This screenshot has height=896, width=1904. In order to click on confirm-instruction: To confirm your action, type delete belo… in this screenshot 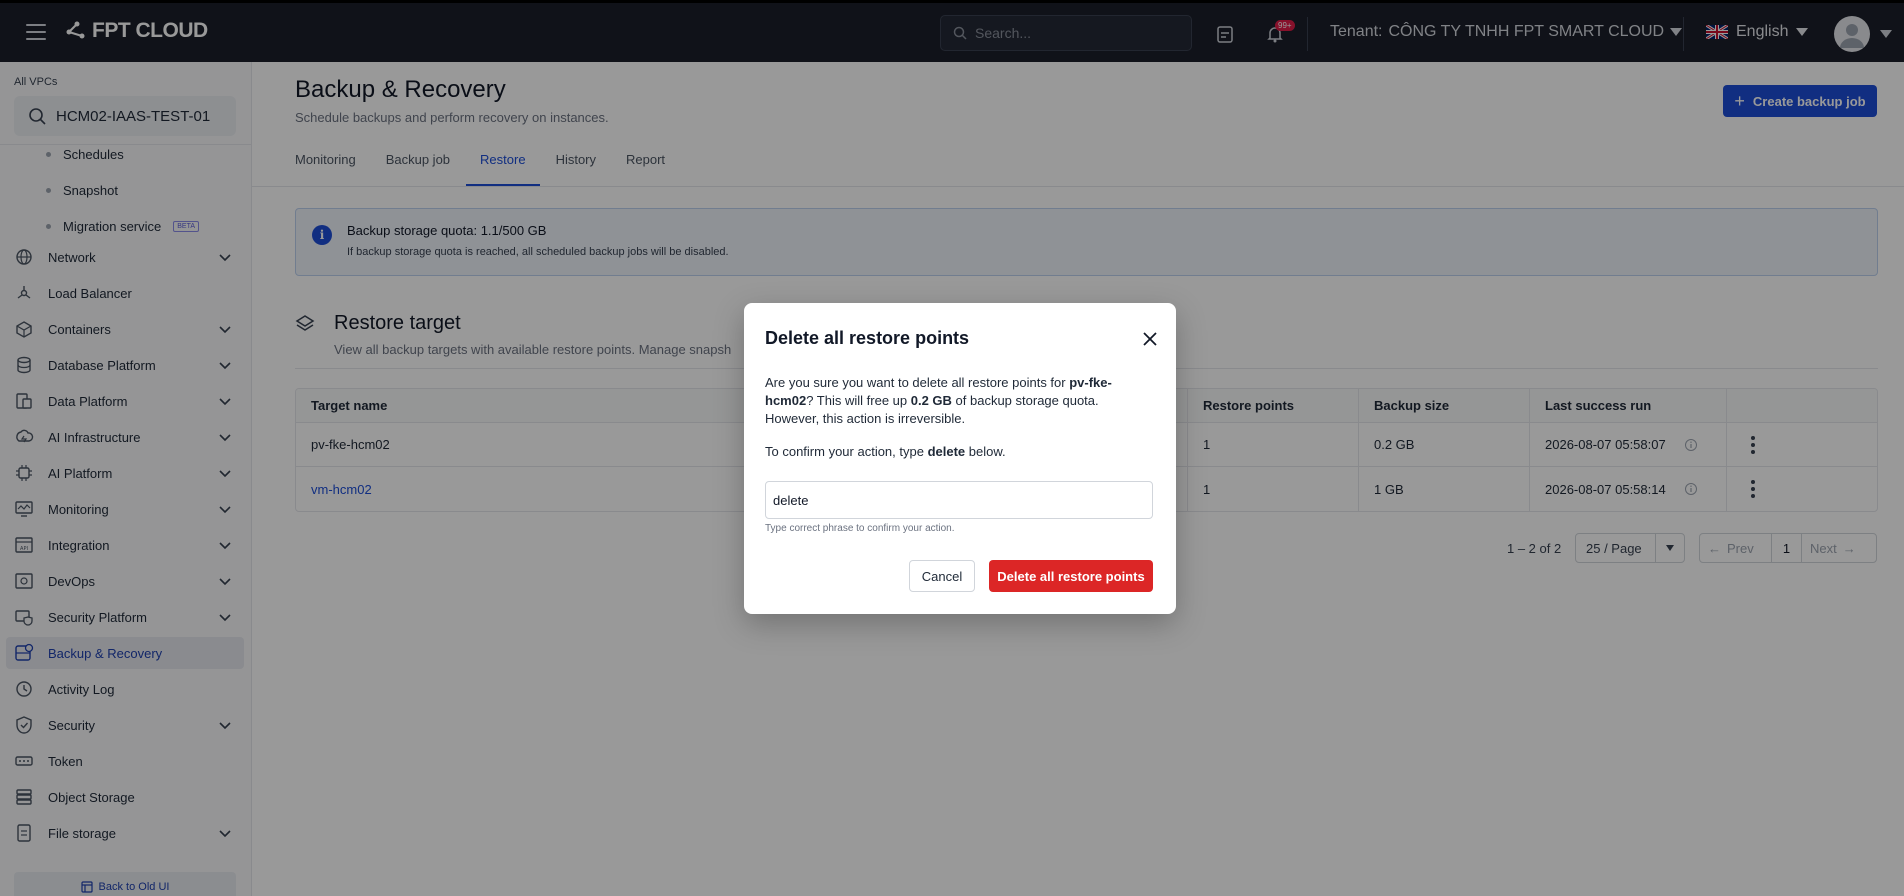, I will do `click(885, 451)`.